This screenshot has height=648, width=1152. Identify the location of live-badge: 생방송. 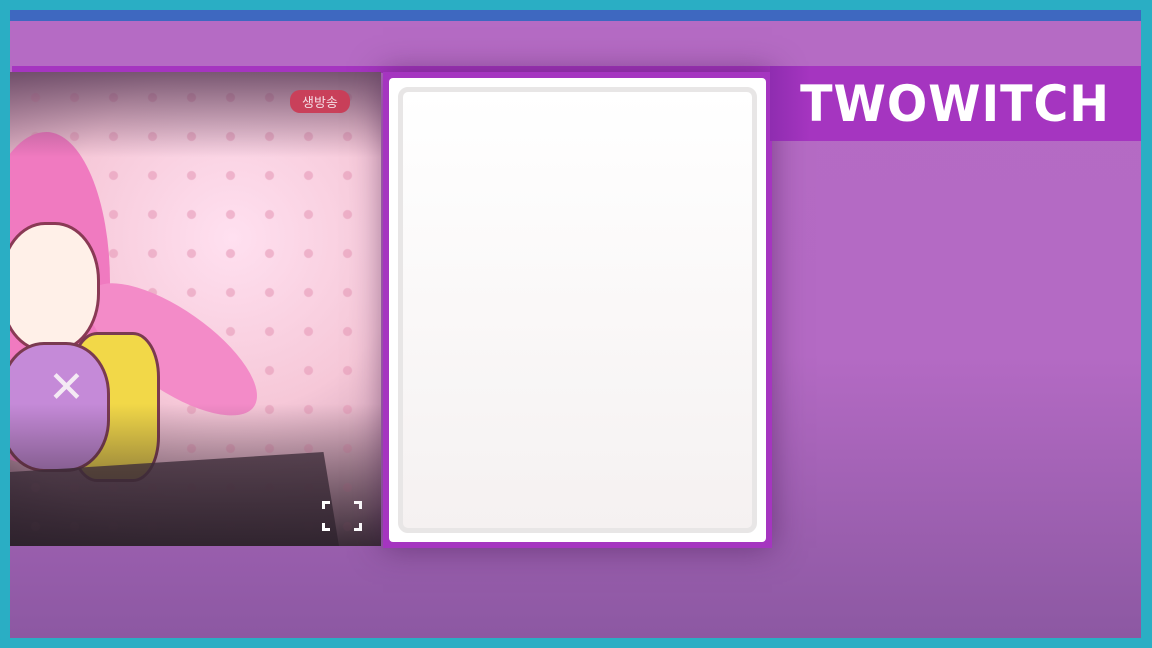
(320, 101).